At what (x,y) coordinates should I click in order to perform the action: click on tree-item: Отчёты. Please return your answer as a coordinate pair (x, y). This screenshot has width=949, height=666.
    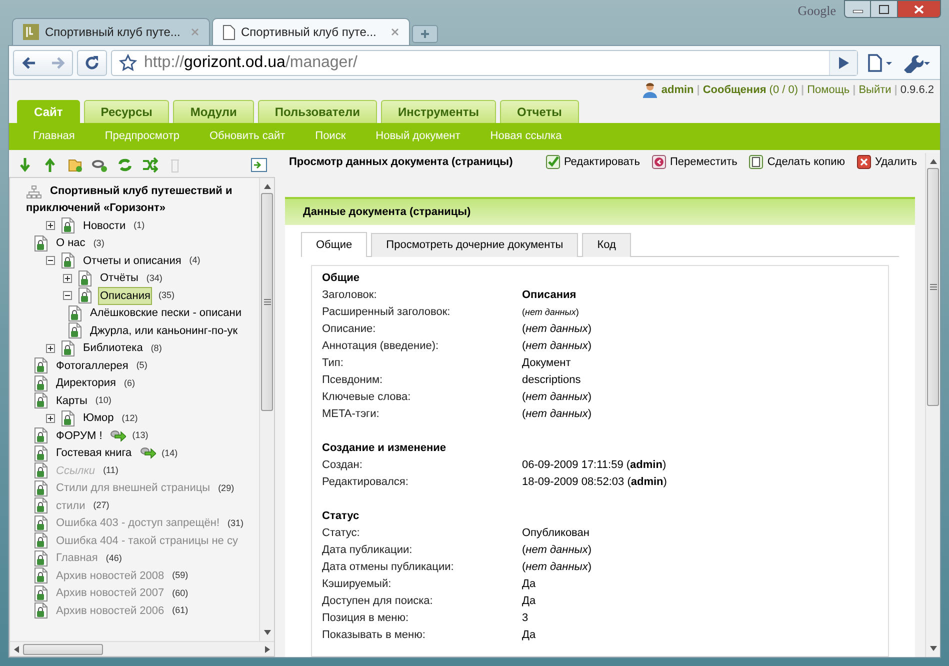
    Looking at the image, I should click on (119, 278).